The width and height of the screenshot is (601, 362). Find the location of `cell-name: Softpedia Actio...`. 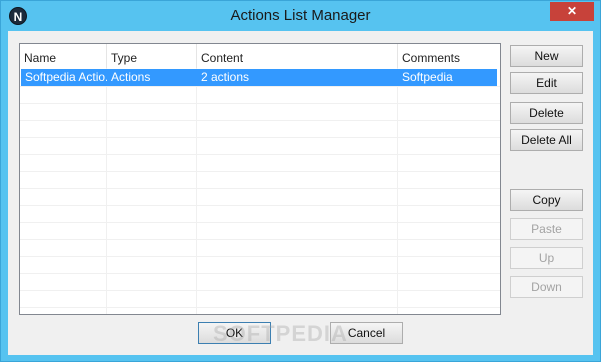

cell-name: Softpedia Actio... is located at coordinates (66, 77).